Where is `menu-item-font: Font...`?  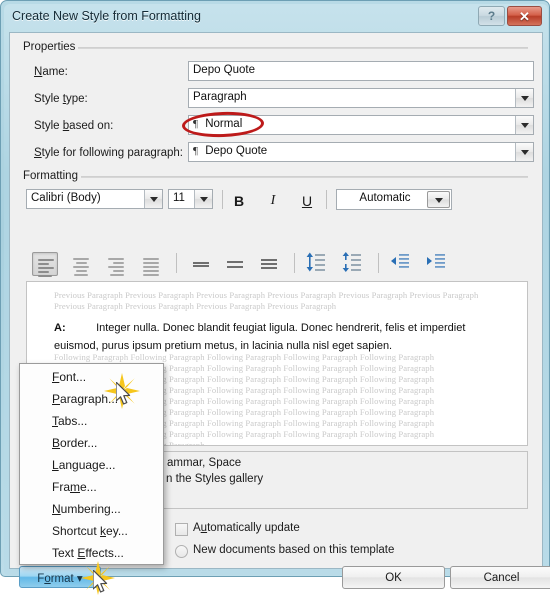 menu-item-font: Font... is located at coordinates (91, 378).